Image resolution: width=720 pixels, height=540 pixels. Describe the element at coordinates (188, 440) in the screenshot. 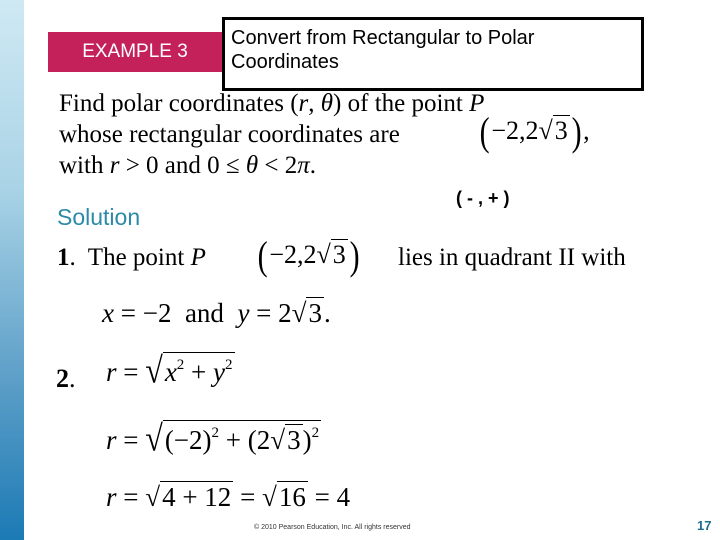

I see `term-a: (−2)` at that location.